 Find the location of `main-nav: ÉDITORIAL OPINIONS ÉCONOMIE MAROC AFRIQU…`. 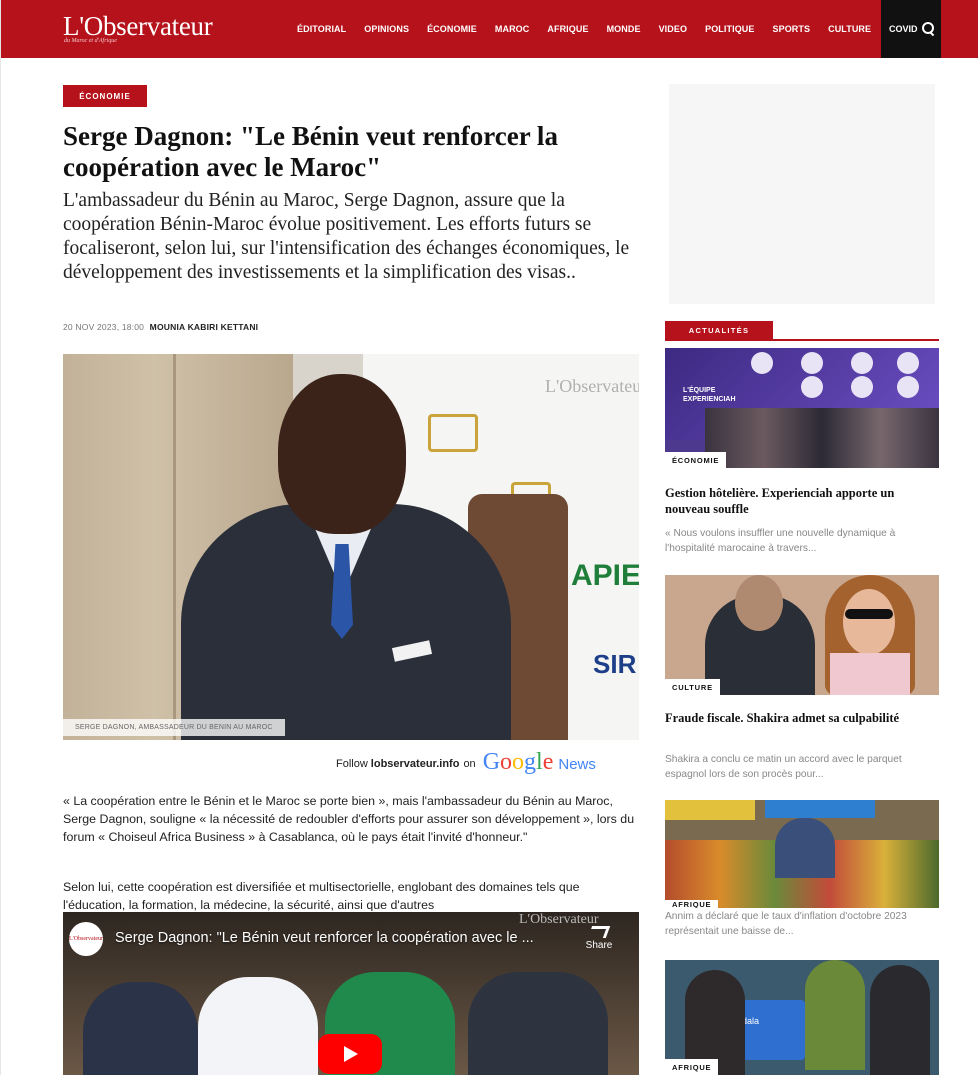

main-nav: ÉDITORIAL OPINIONS ÉCONOMIE MAROC AFRIQU… is located at coordinates (593, 29).